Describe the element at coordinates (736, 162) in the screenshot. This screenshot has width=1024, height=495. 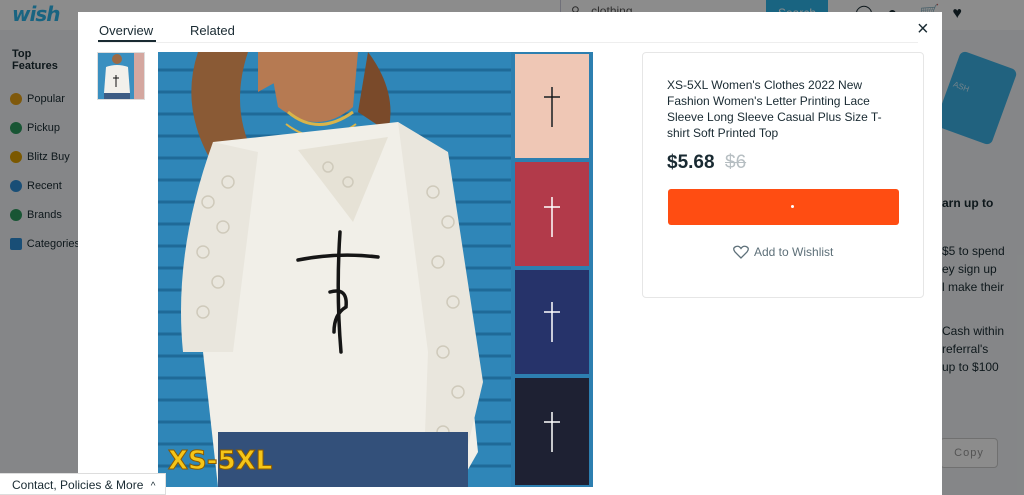
I see `original-price: $6` at that location.